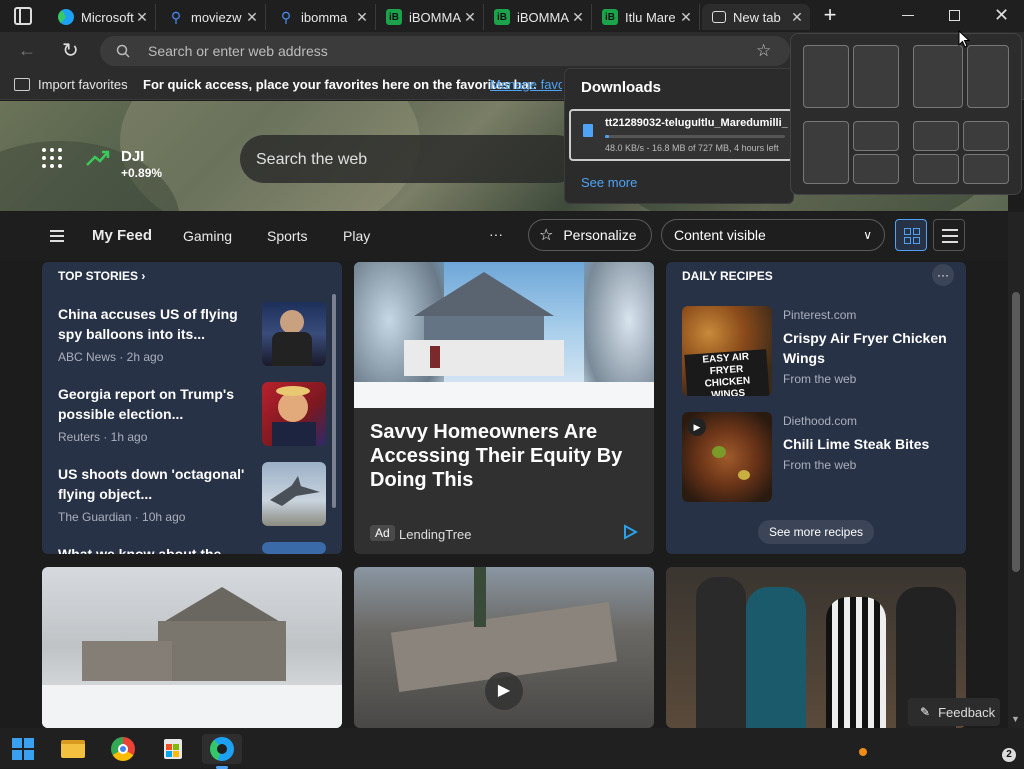 The width and height of the screenshot is (1024, 769). I want to click on address-bar: Search or enter web address ☆, so click(445, 51).